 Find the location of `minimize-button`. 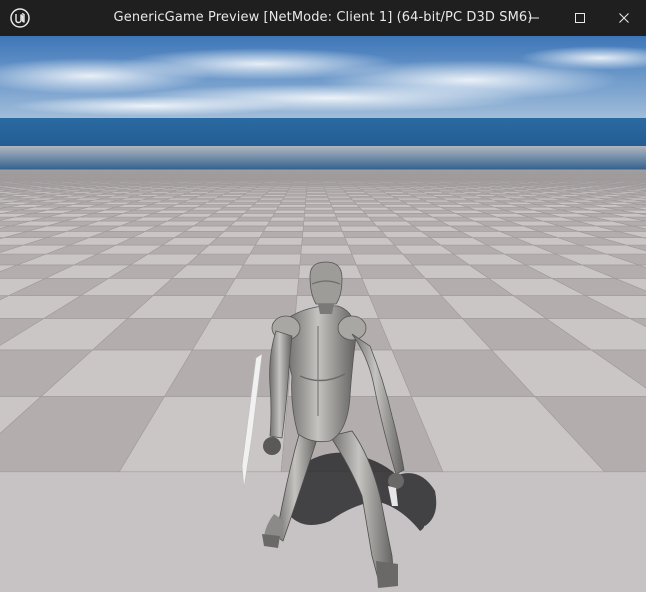

minimize-button is located at coordinates (534, 18).